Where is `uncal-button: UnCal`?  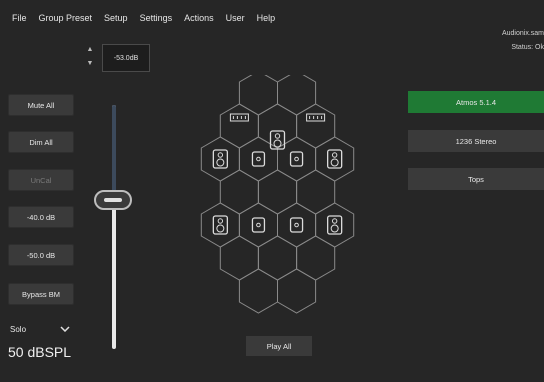 uncal-button: UnCal is located at coordinates (41, 180).